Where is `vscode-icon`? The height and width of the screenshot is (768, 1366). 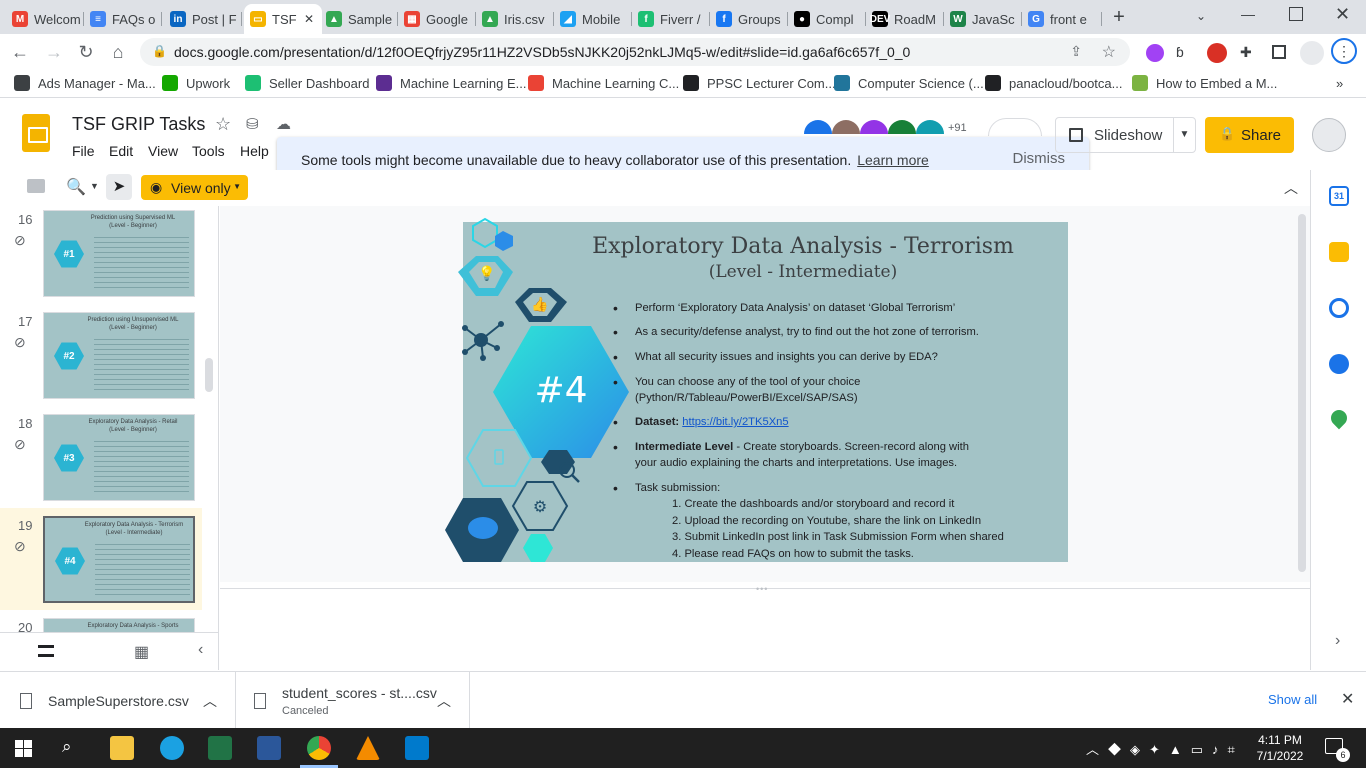 vscode-icon is located at coordinates (417, 748).